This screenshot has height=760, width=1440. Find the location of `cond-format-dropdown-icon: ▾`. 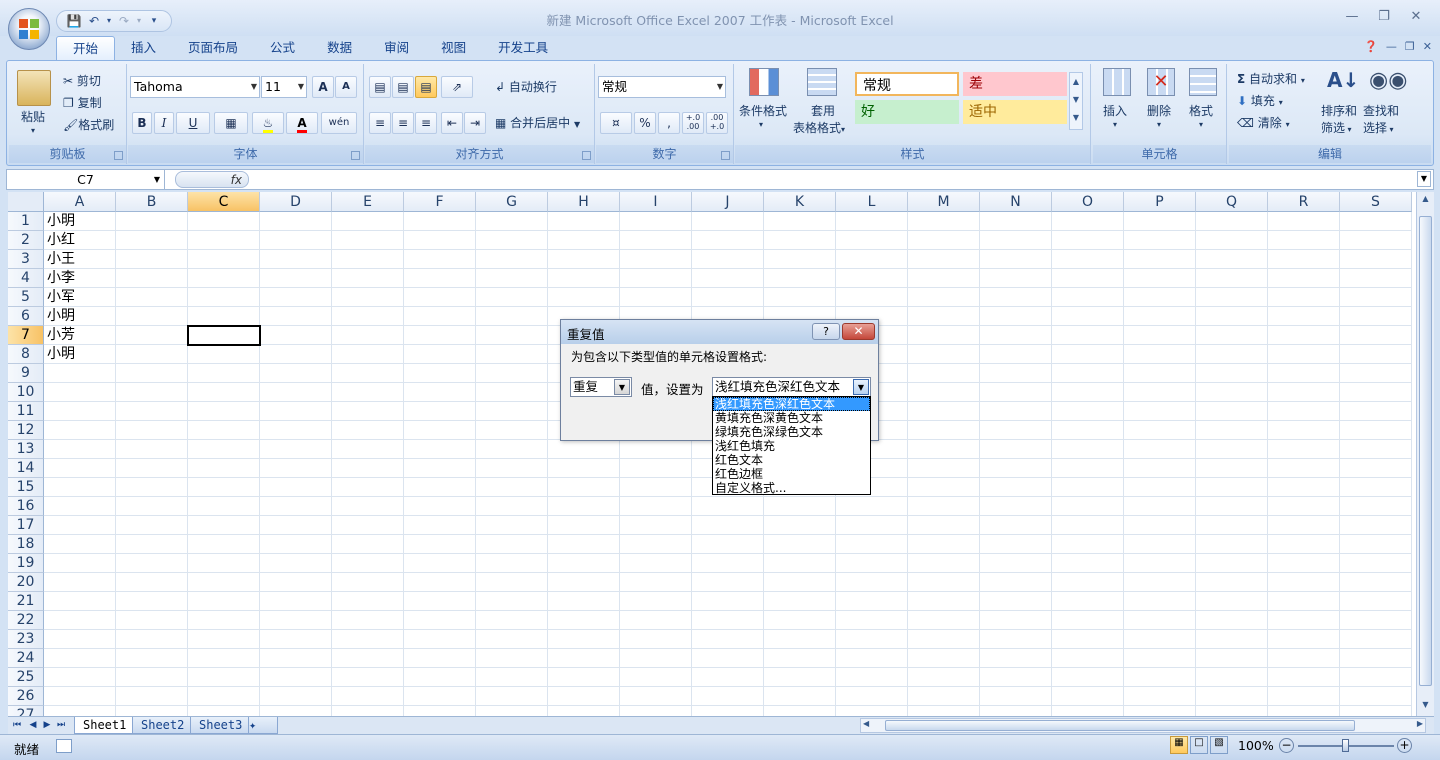

cond-format-dropdown-icon: ▾ is located at coordinates (761, 124).